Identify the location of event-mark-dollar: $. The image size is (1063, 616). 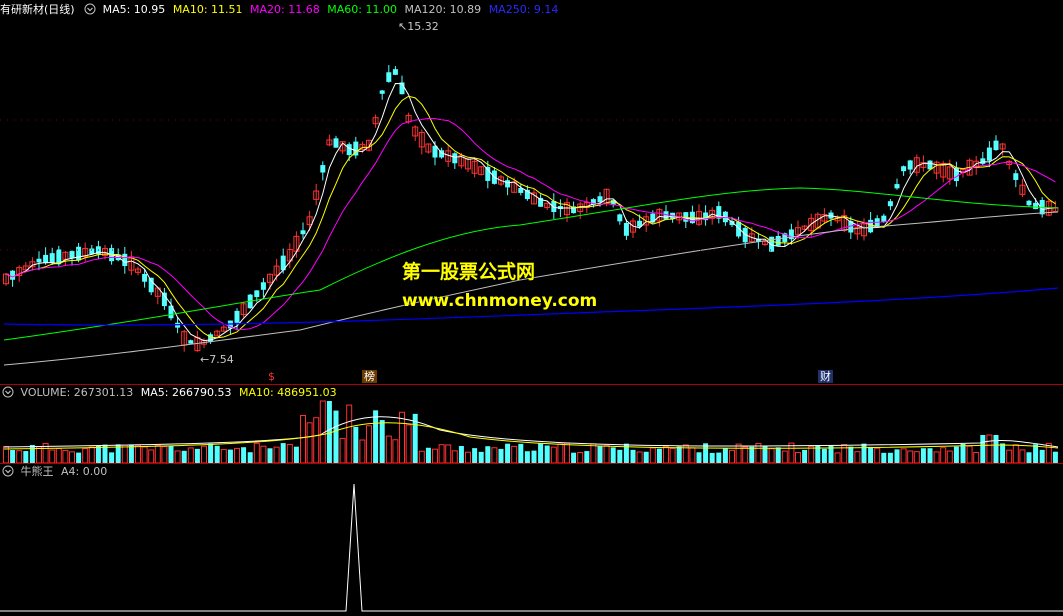
(271, 376).